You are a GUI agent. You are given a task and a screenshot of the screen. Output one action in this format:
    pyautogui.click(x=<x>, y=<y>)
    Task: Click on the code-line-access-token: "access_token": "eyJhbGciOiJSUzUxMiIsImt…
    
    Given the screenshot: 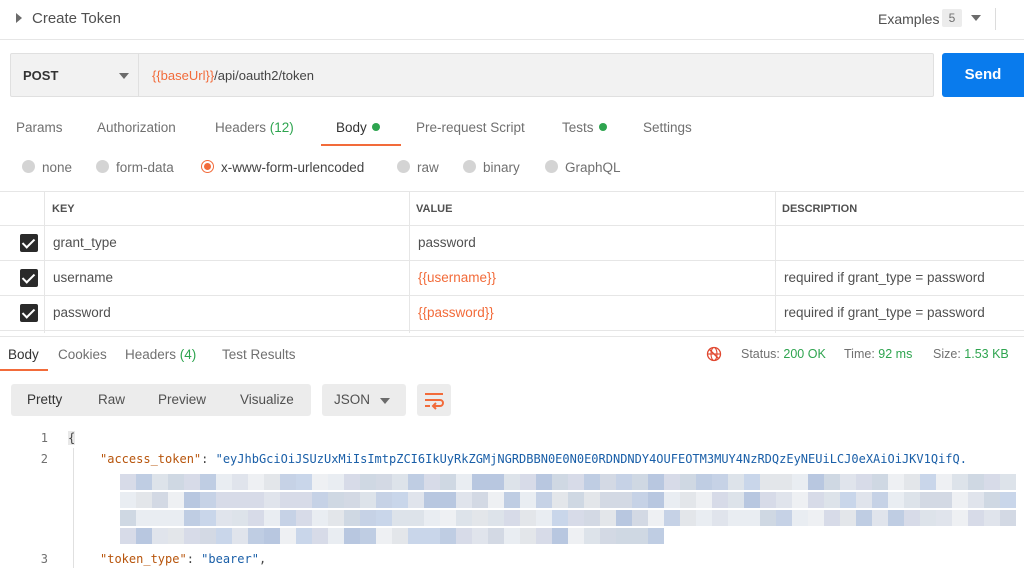 What is the action you would take?
    pyautogui.click(x=533, y=459)
    